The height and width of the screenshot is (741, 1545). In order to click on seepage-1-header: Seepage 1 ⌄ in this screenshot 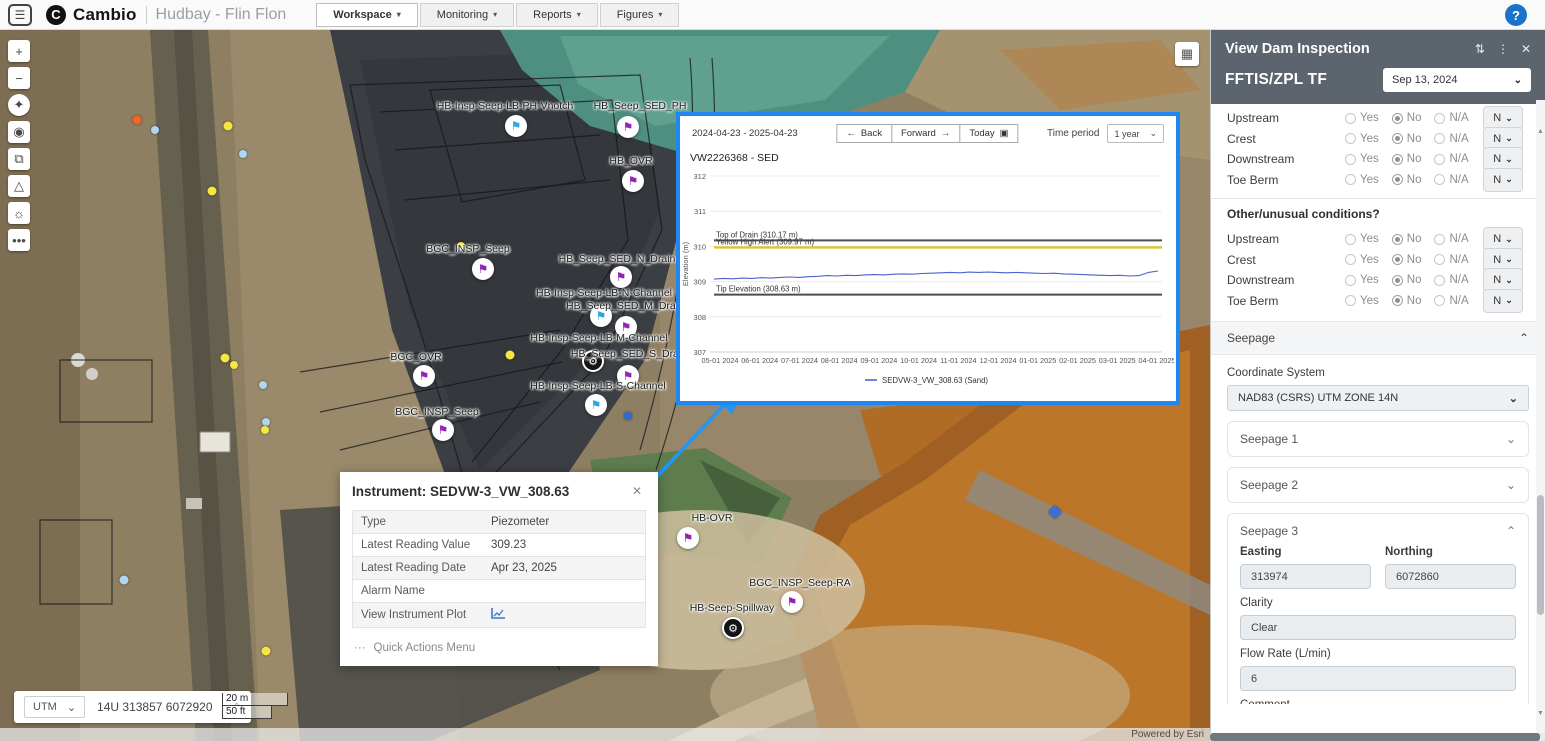, I will do `click(1378, 439)`.